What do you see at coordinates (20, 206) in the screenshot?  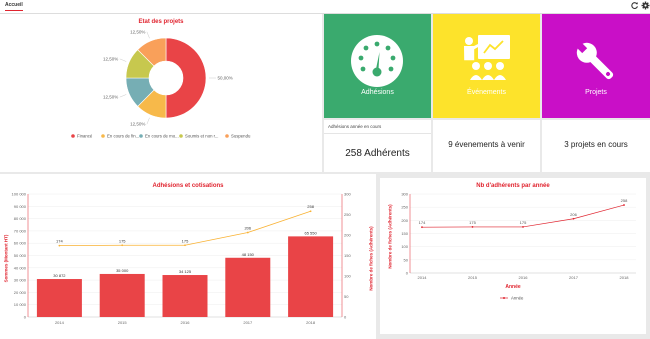 I see `y-tick-label: 90 000` at bounding box center [20, 206].